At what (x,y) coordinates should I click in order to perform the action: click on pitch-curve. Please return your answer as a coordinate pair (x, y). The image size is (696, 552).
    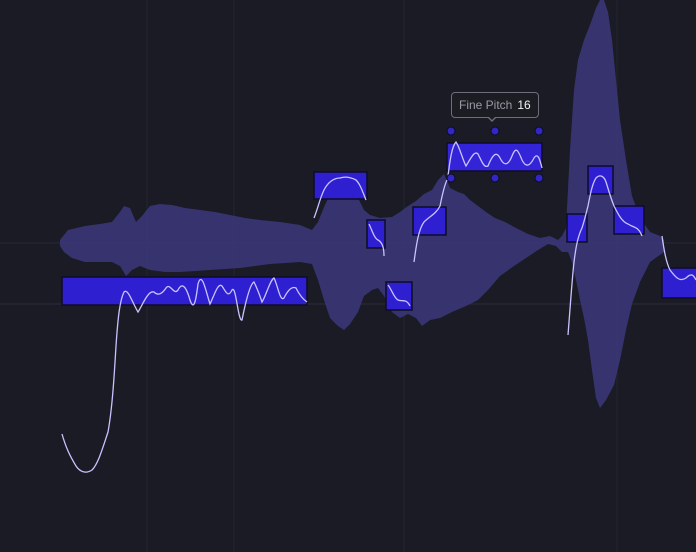
    Looking at the image, I should click on (184, 375).